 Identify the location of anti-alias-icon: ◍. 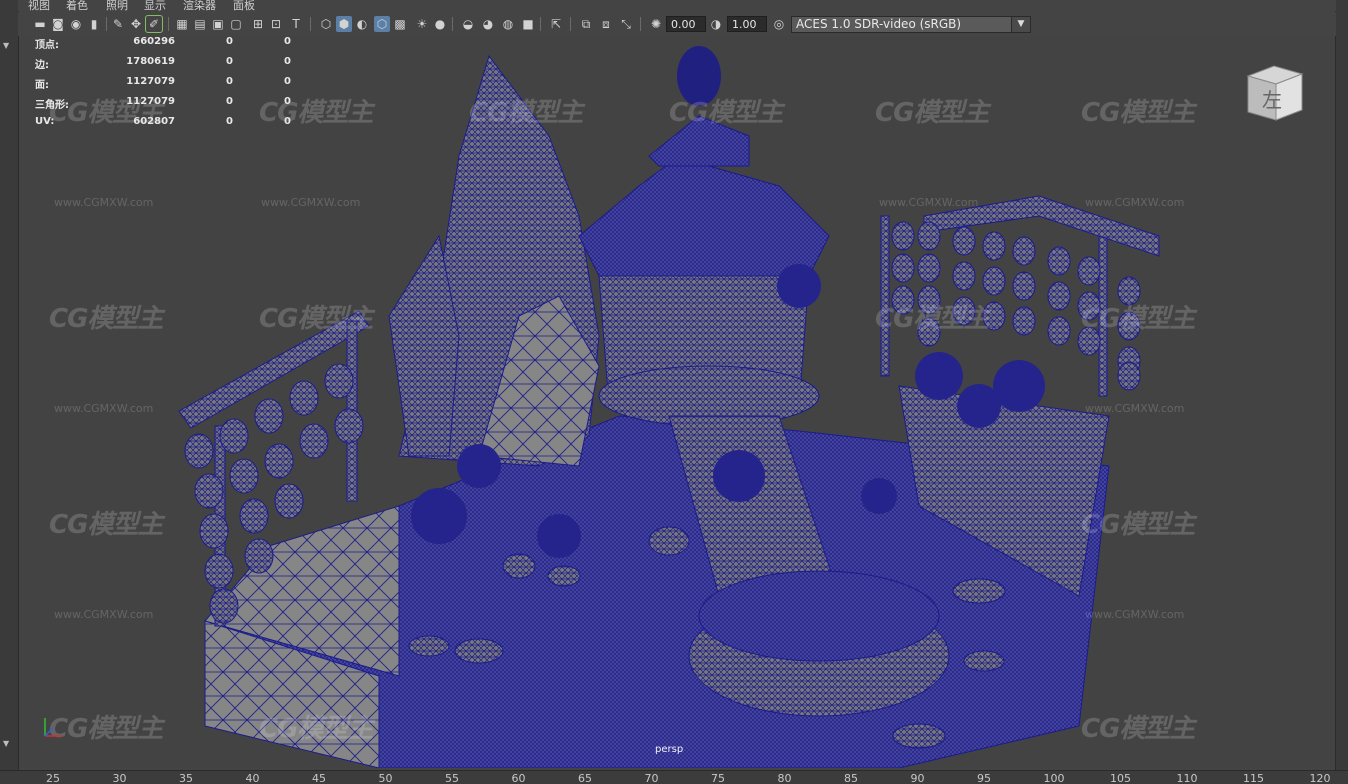
(508, 24).